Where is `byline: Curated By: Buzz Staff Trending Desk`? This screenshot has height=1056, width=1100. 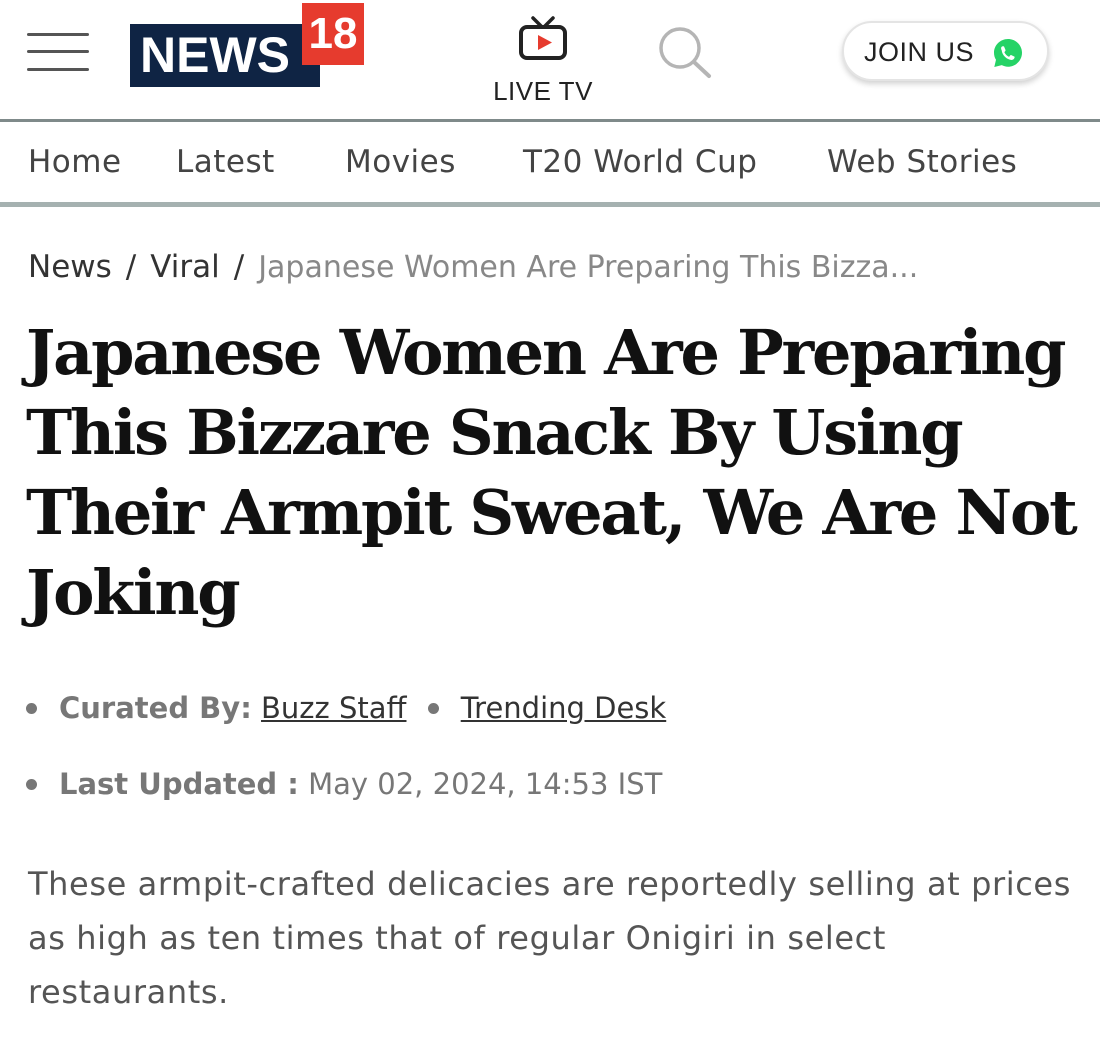 byline: Curated By: Buzz Staff Trending Desk is located at coordinates (556, 708).